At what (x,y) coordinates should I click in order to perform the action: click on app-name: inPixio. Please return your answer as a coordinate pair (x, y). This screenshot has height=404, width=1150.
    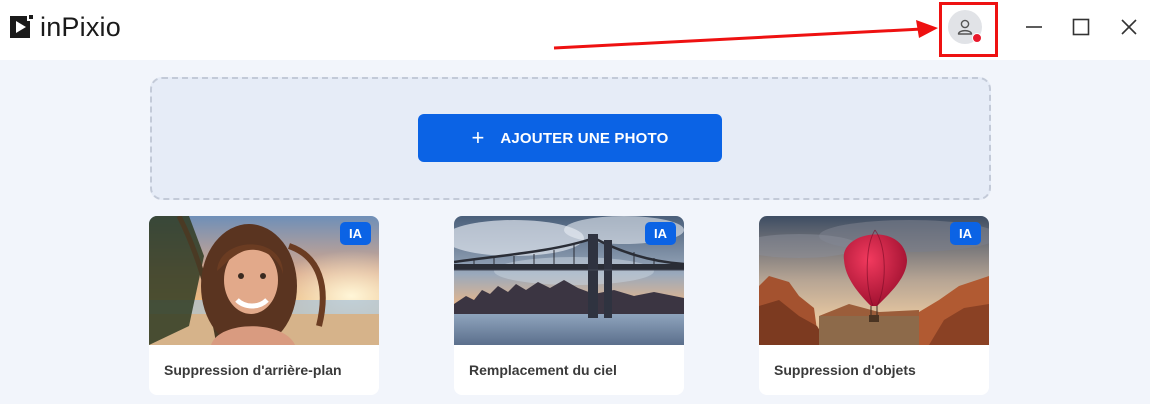
    Looking at the image, I should click on (80, 27).